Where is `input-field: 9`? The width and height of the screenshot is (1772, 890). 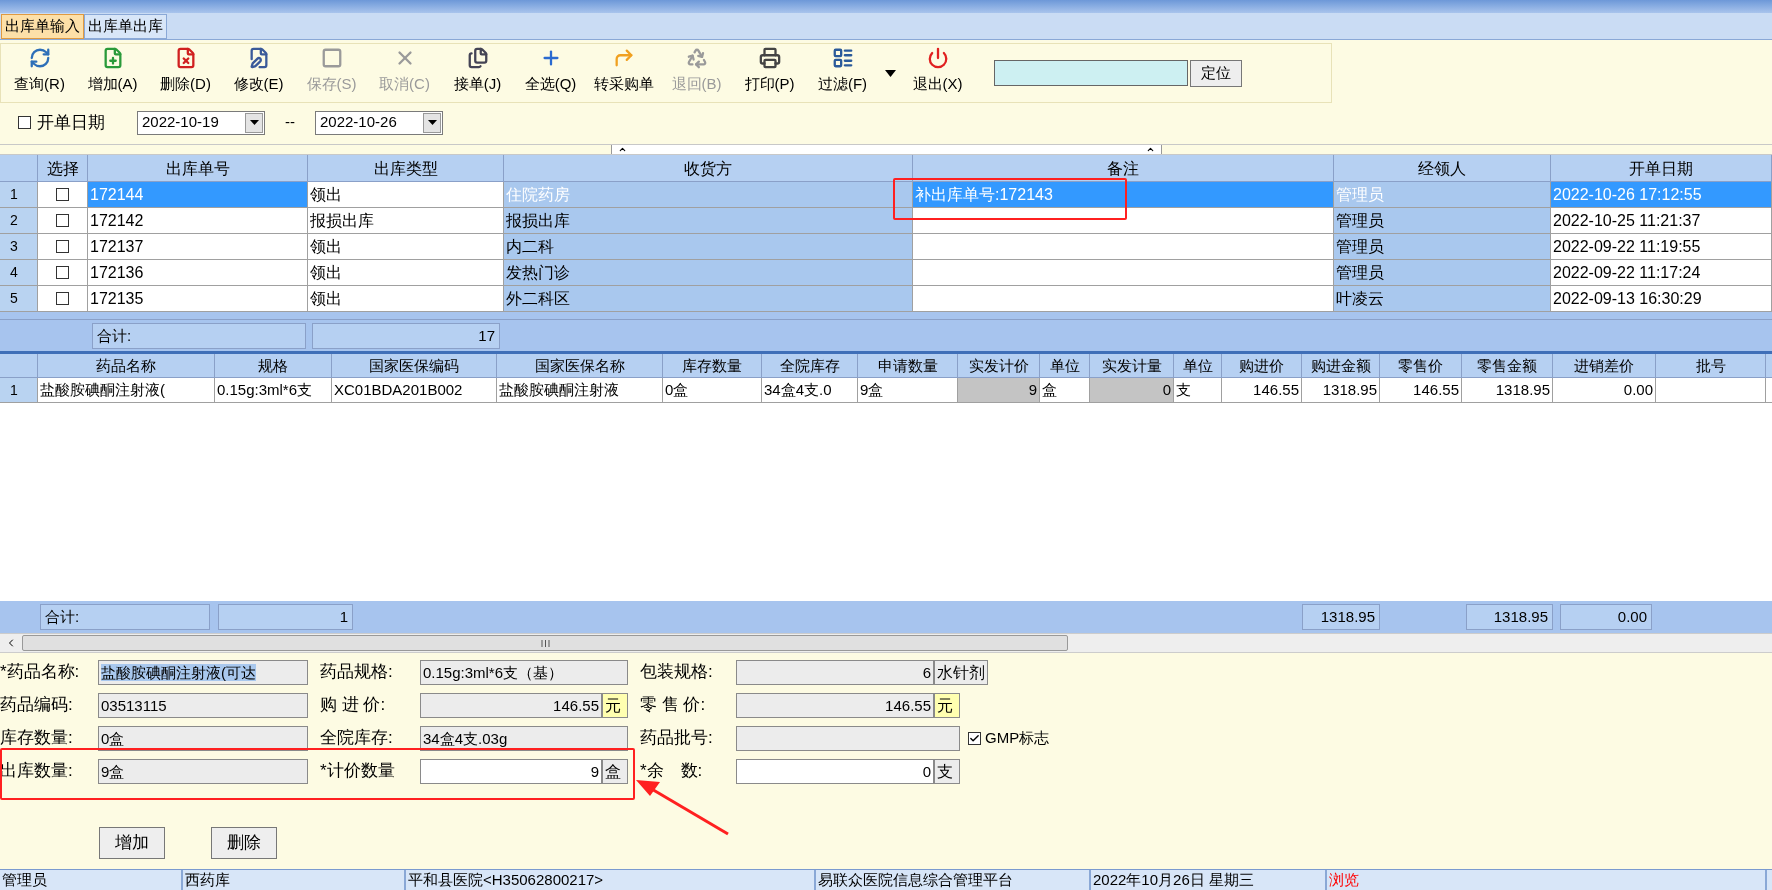
input-field: 9 is located at coordinates (511, 771).